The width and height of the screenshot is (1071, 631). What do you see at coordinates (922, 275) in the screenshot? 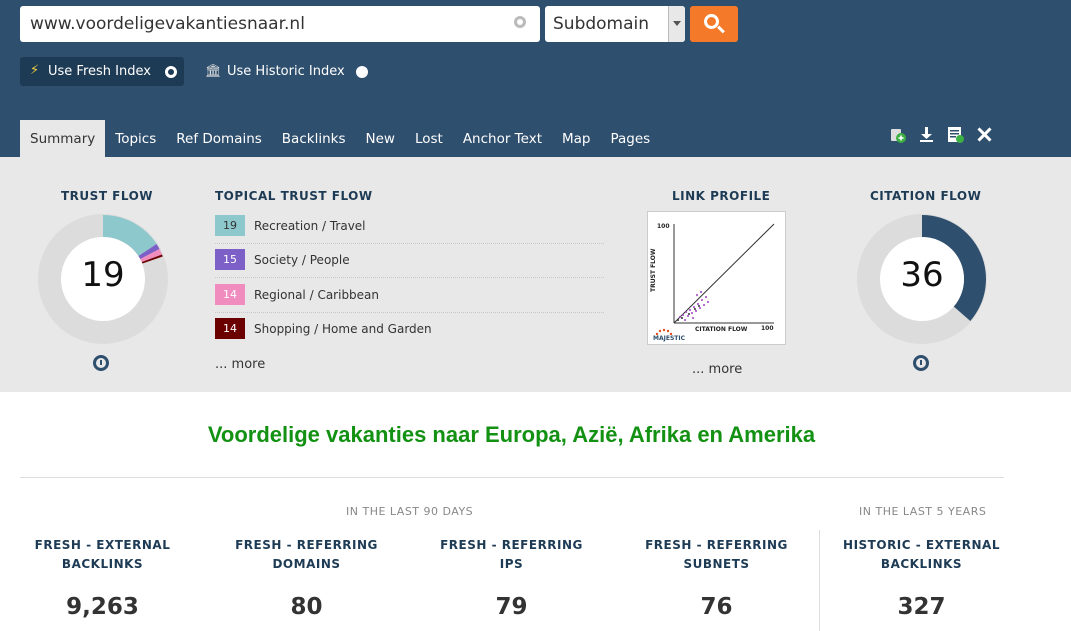
I see `citation-flow-value: 36` at bounding box center [922, 275].